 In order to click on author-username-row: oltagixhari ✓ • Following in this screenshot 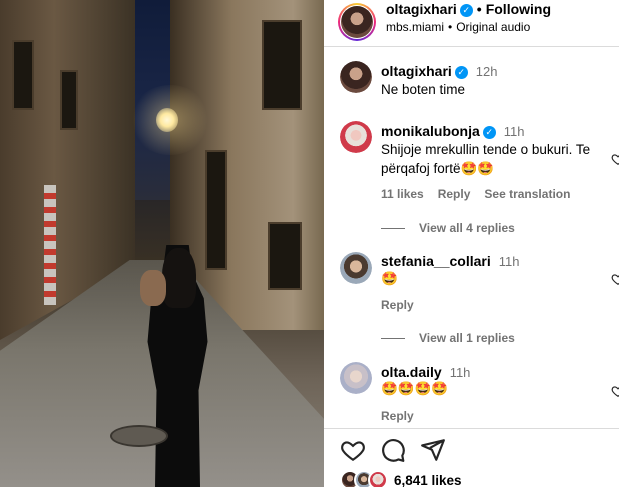, I will do `click(468, 9)`.